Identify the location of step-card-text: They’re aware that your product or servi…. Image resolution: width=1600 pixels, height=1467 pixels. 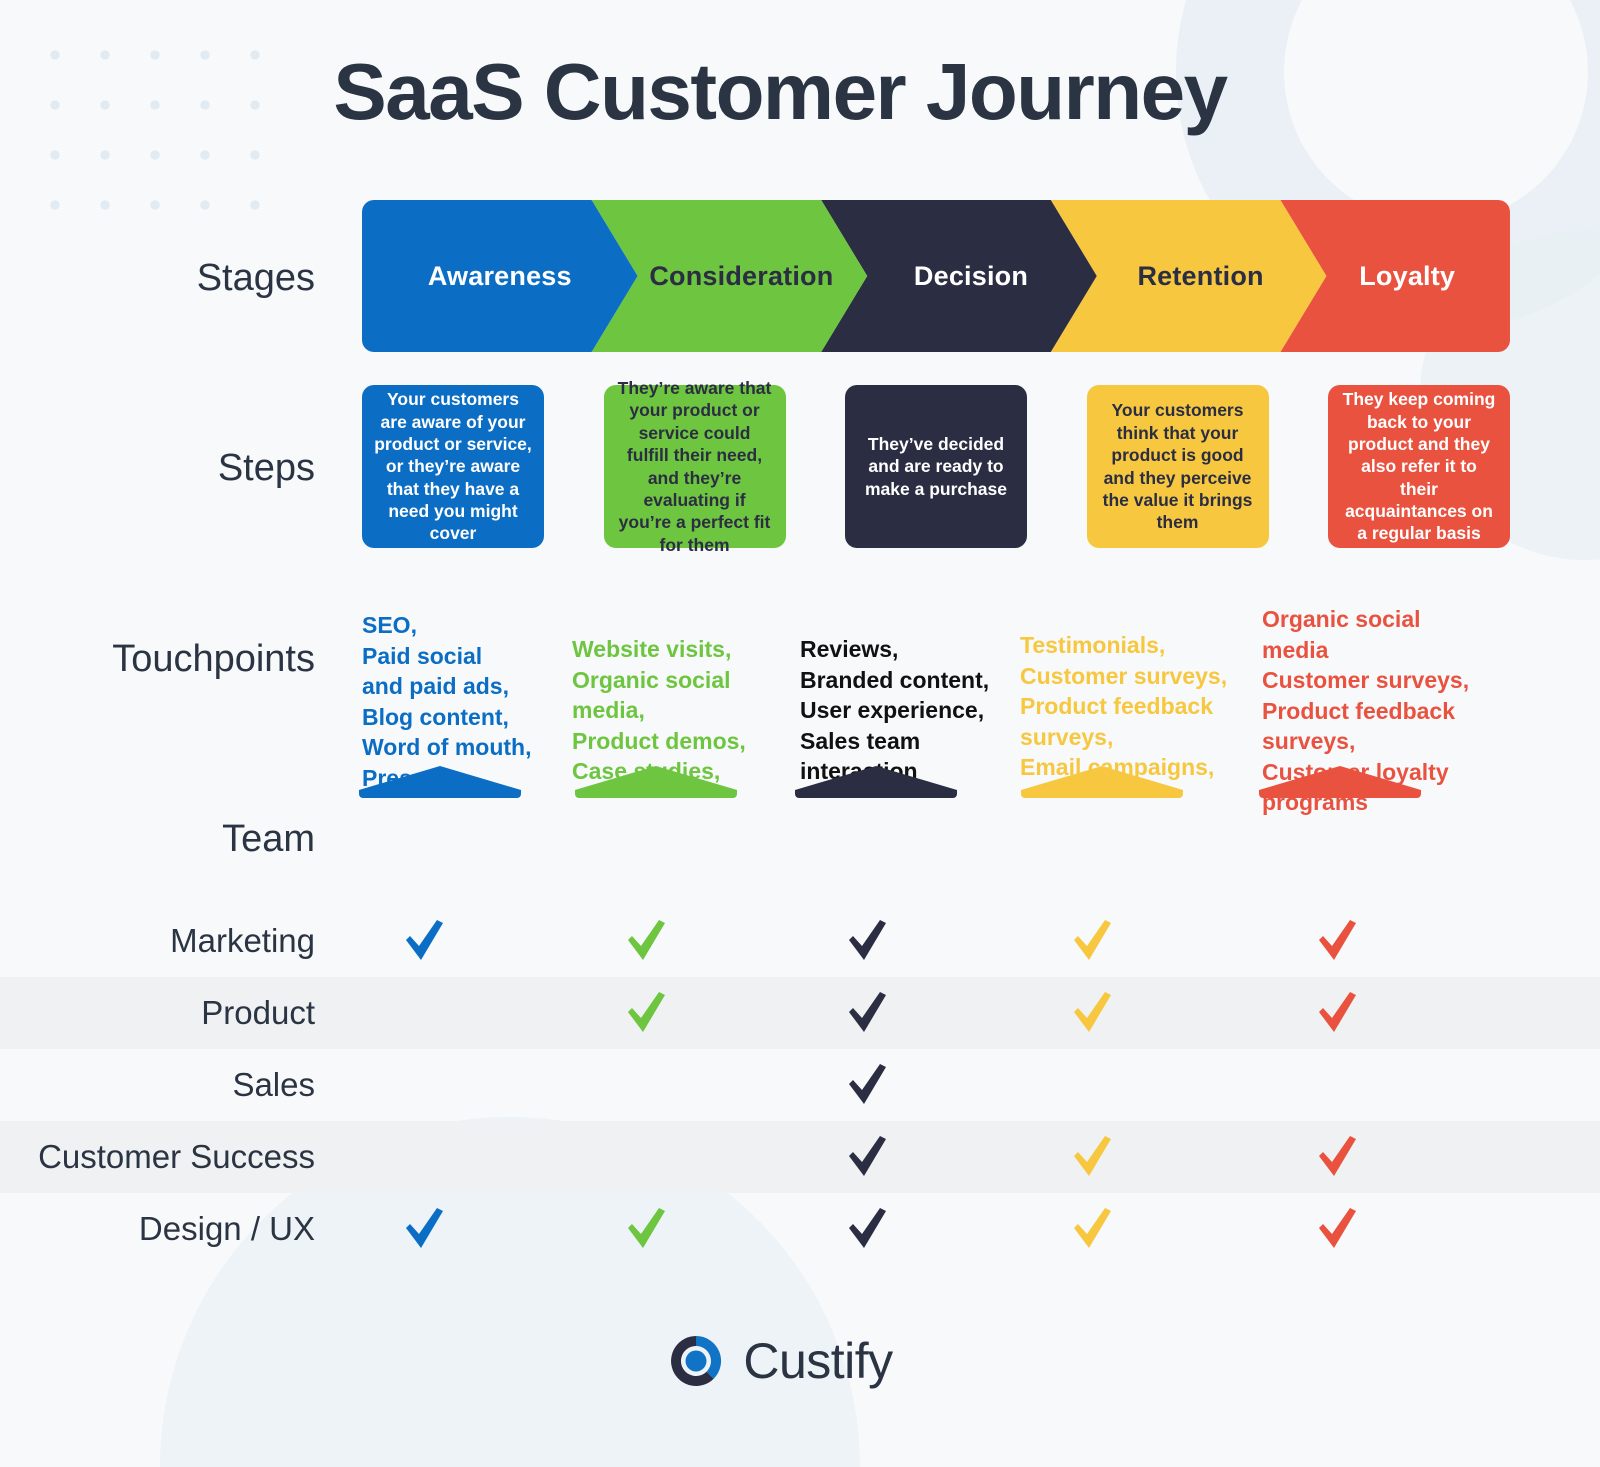
(694, 466).